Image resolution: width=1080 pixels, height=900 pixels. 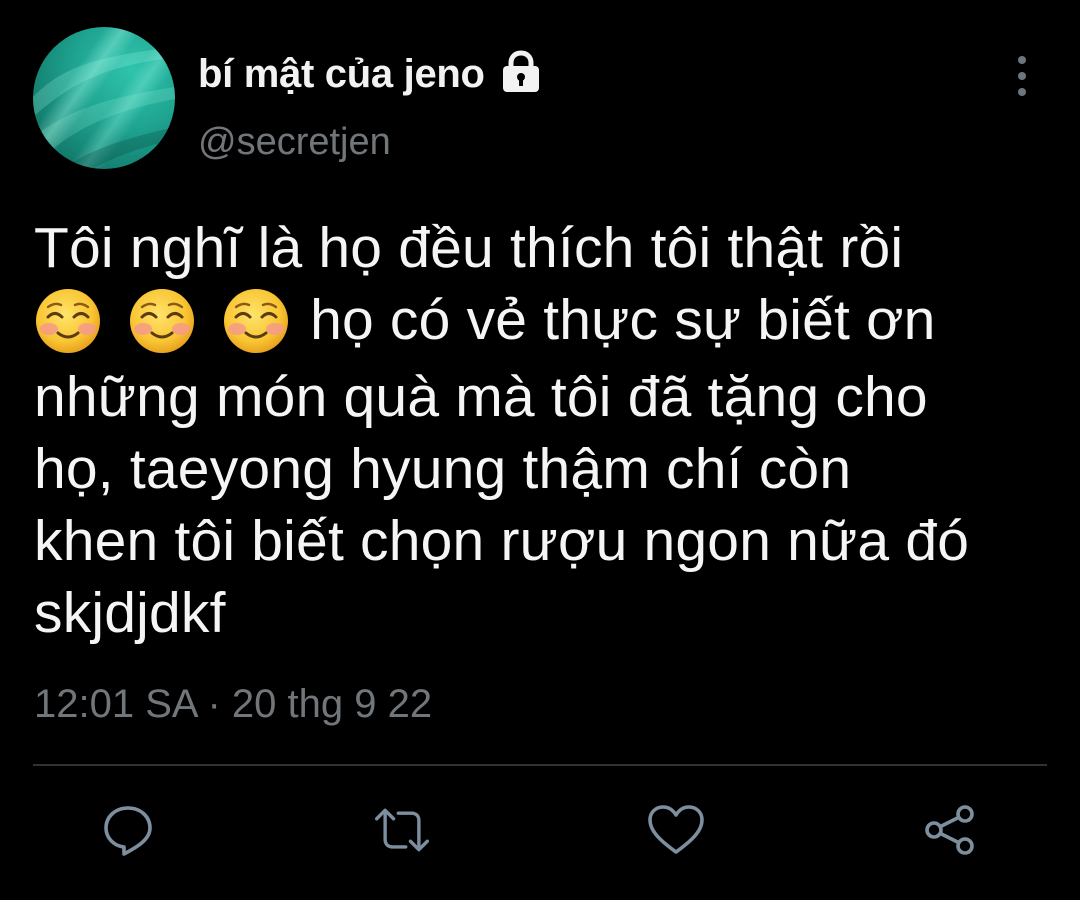 I want to click on like-button, so click(x=676, y=830).